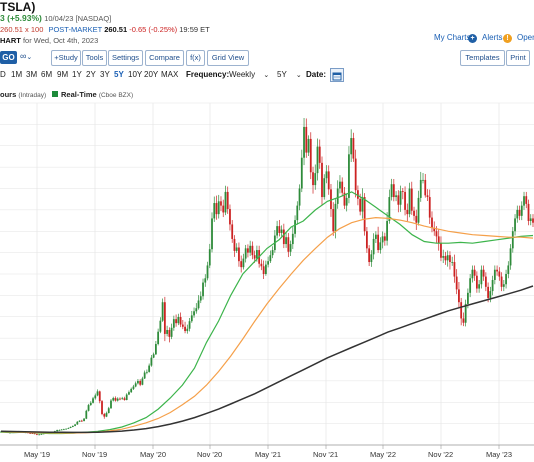 The image size is (534, 462). Describe the element at coordinates (77, 74) in the screenshot. I see `period-1y: 1Y` at that location.